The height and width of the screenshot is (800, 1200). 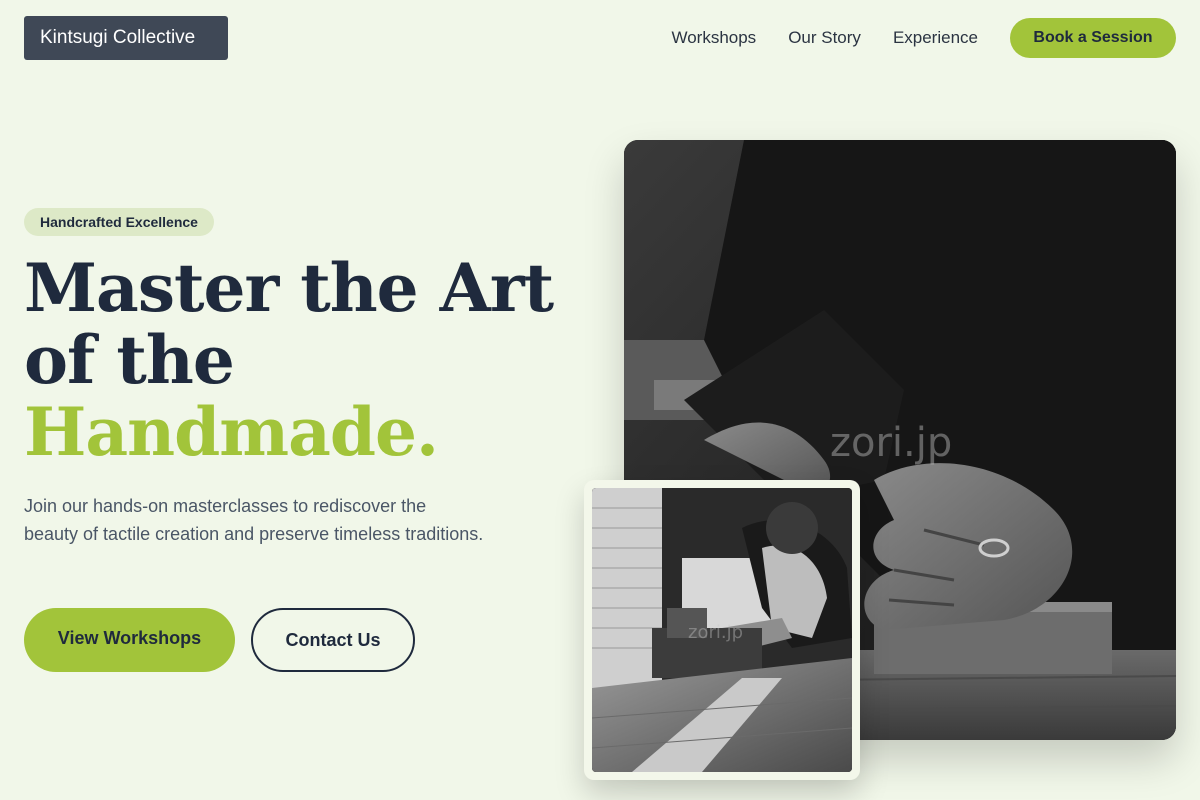 I want to click on small-photo-watermark: zori.jp, so click(x=716, y=632).